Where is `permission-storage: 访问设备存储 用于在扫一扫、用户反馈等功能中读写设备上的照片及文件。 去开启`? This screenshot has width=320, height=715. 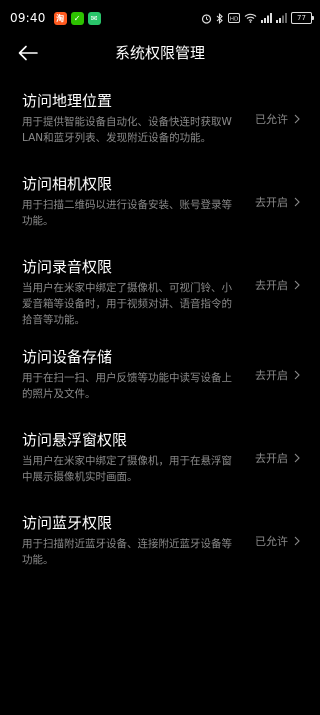 permission-storage: 访问设备存储 用于在扫一扫、用户反馈等功能中读写设备上的照片及文件。 去开启 is located at coordinates (160, 386).